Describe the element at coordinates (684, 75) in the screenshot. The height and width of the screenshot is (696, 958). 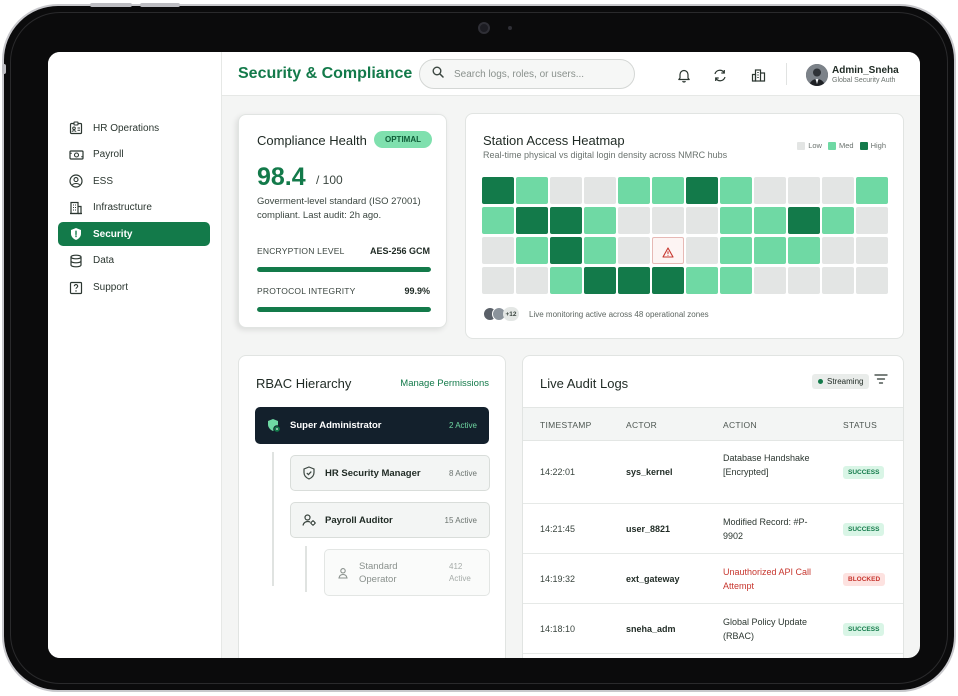
I see `bell-icon` at that location.